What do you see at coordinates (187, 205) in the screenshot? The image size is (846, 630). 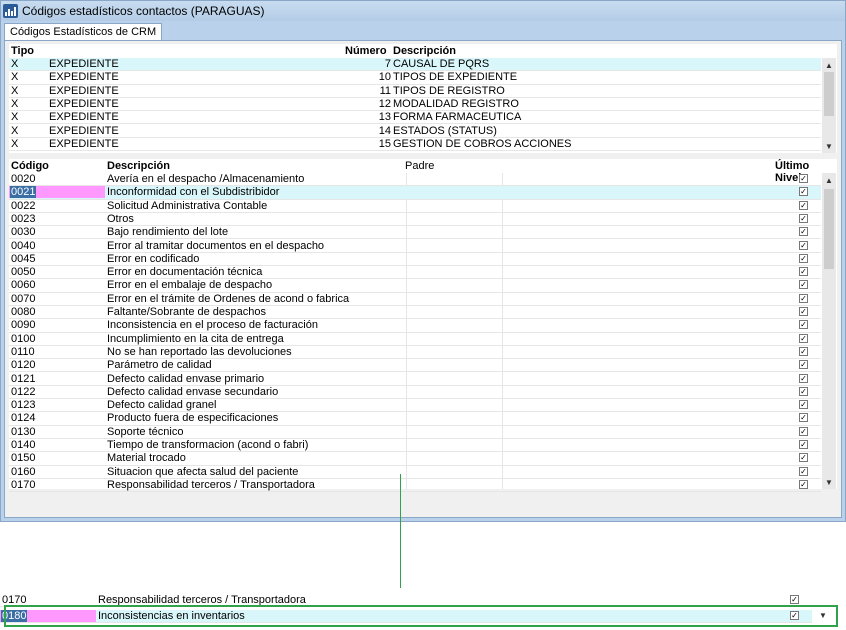 I see `cell-descripcion: Solicitud Administrativa Contable` at bounding box center [187, 205].